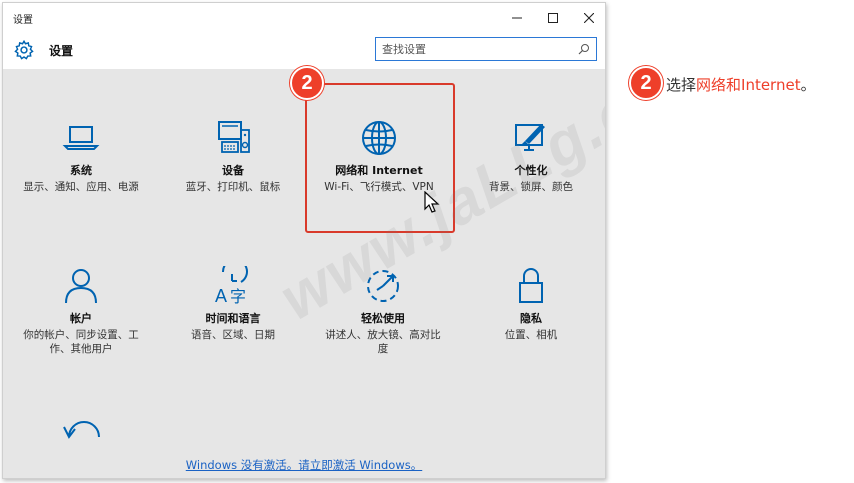 The width and height of the screenshot is (854, 483). What do you see at coordinates (474, 49) in the screenshot?
I see `search-input` at bounding box center [474, 49].